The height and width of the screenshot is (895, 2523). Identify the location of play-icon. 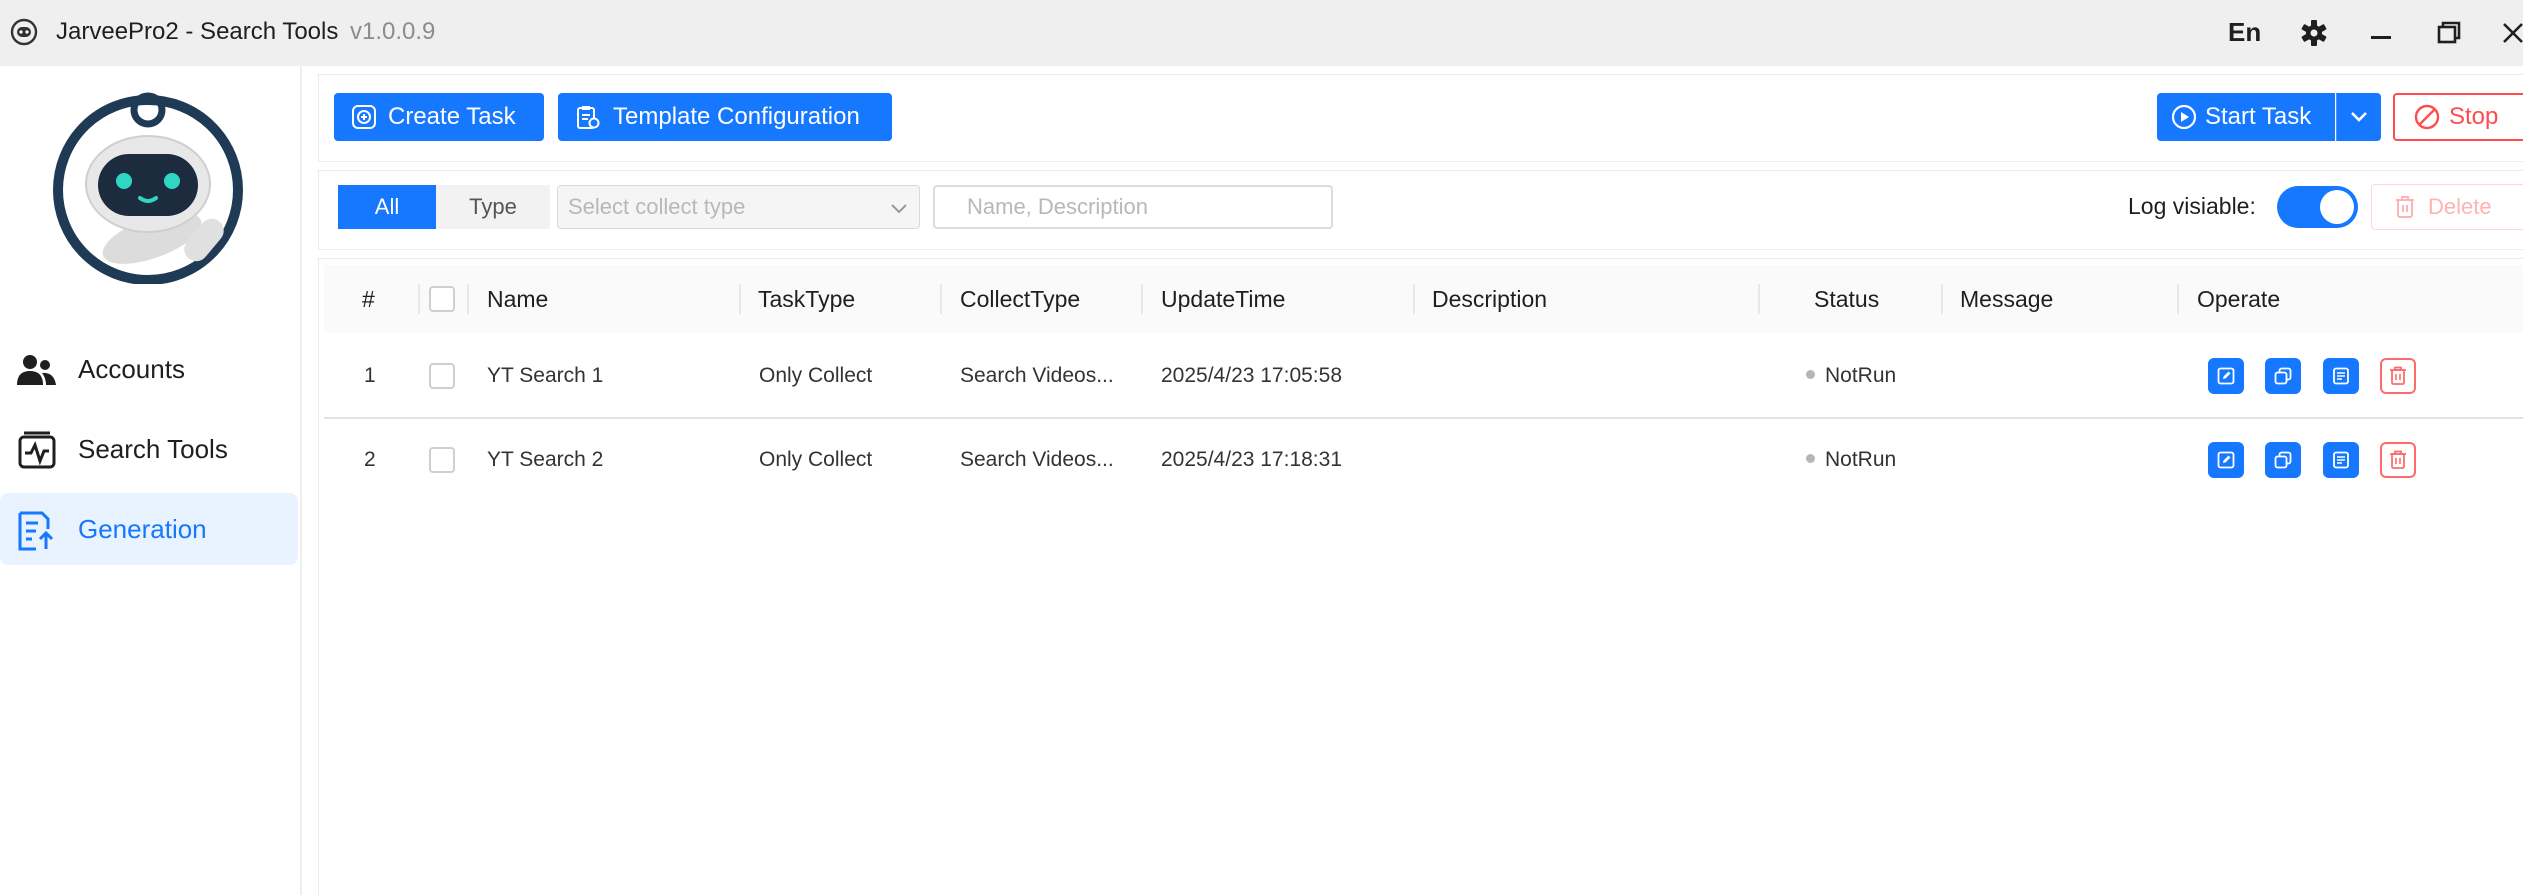
(2184, 117).